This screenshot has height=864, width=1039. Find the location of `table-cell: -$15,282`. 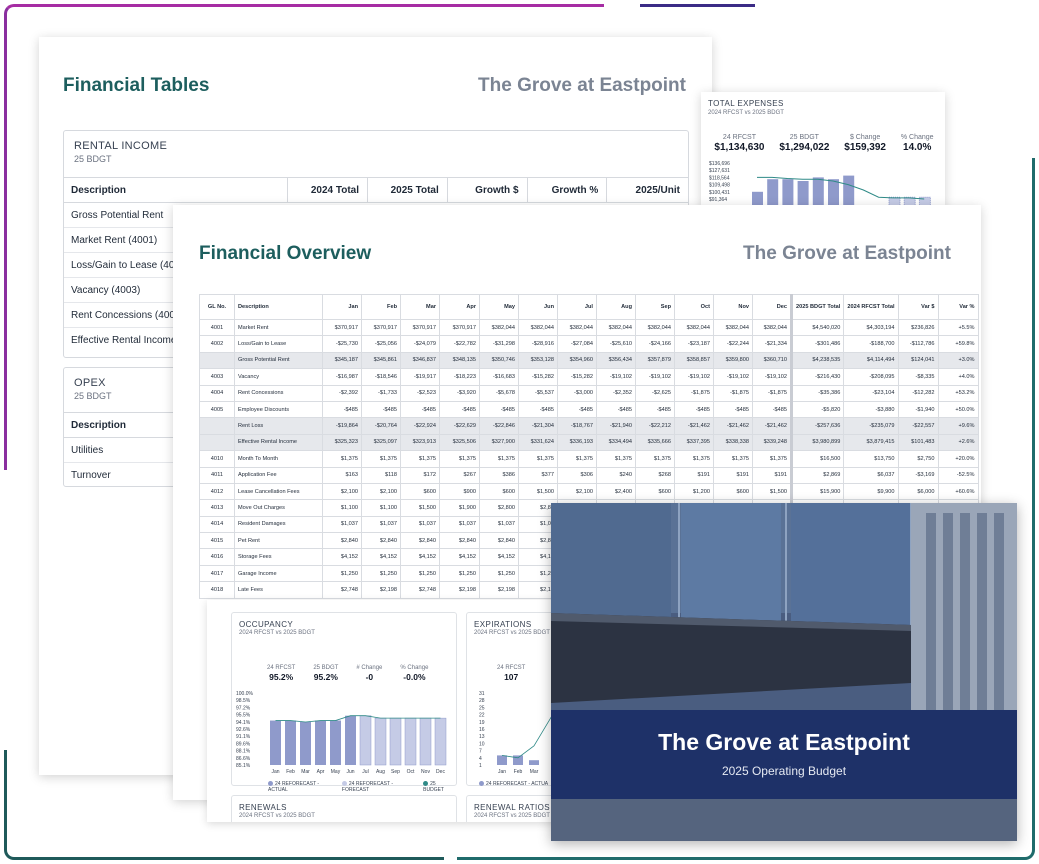

table-cell: -$15,282 is located at coordinates (577, 377).